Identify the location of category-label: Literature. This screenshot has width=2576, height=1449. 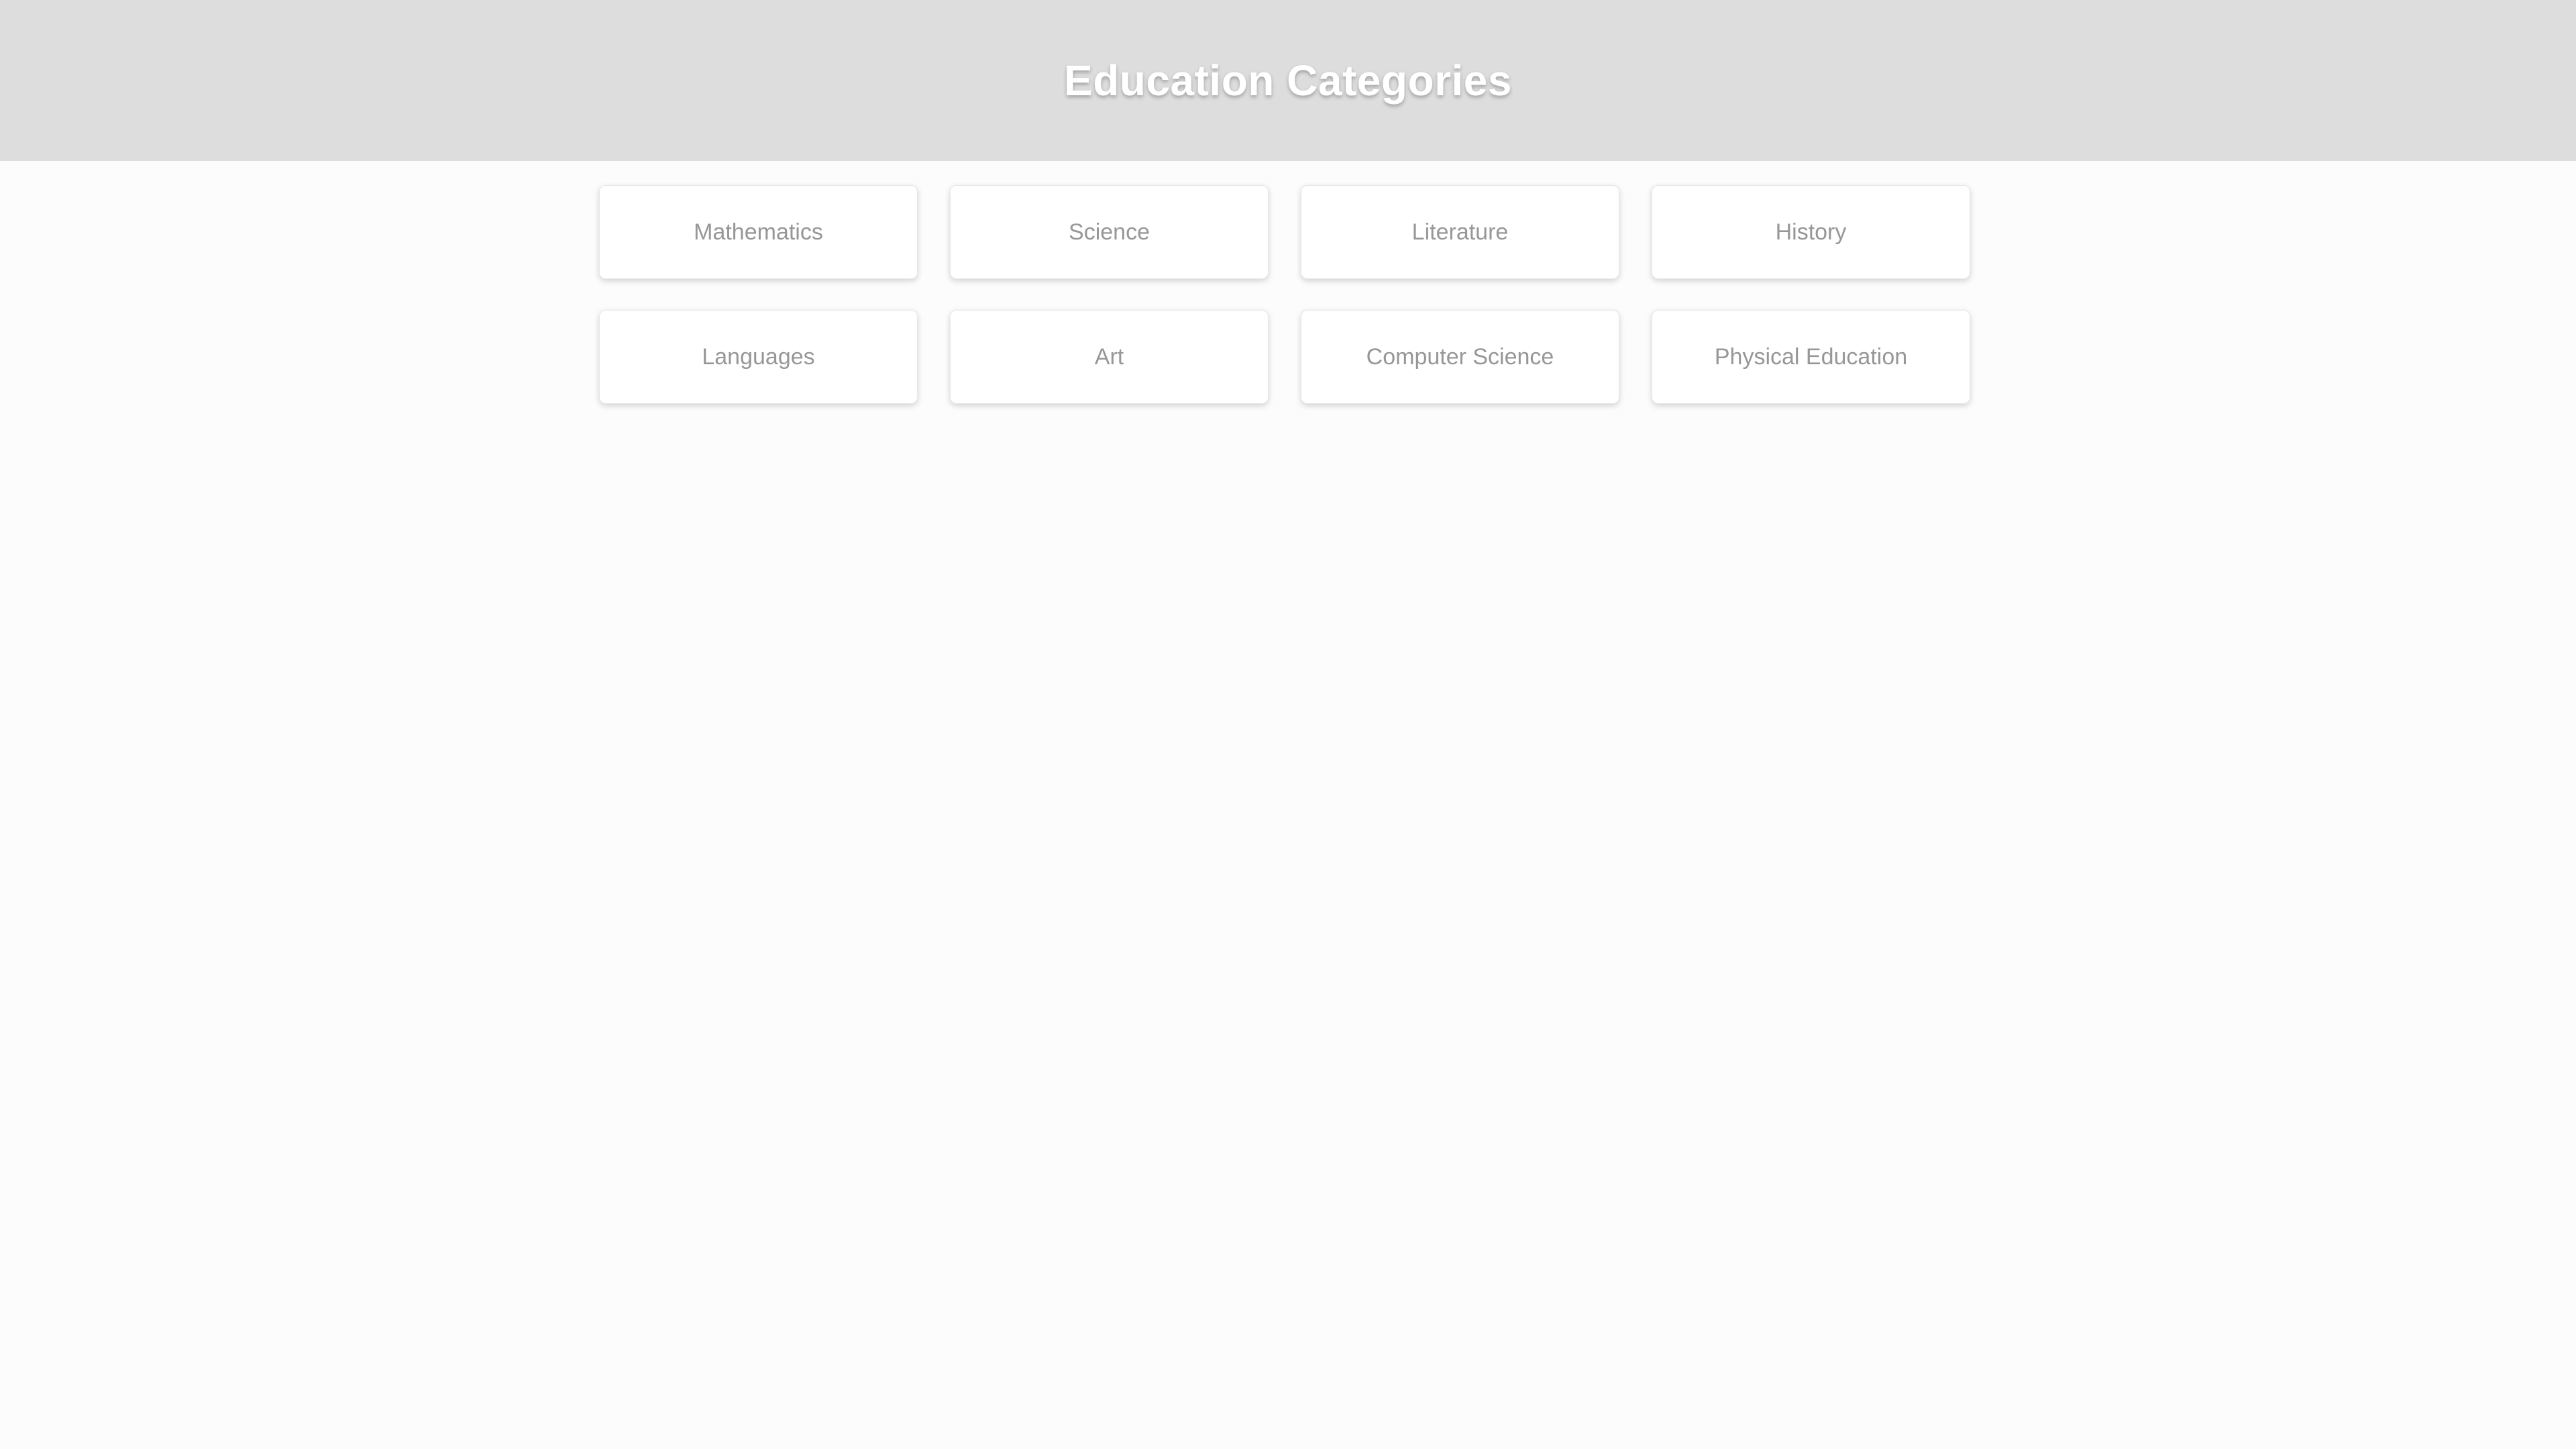
(1460, 232).